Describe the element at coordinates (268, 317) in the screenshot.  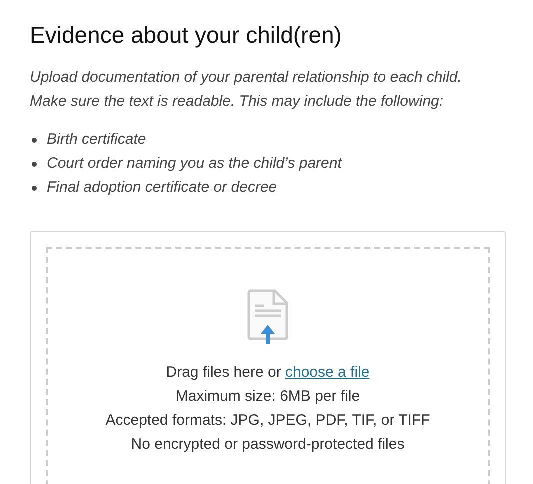
I see `file-upload-icon` at that location.